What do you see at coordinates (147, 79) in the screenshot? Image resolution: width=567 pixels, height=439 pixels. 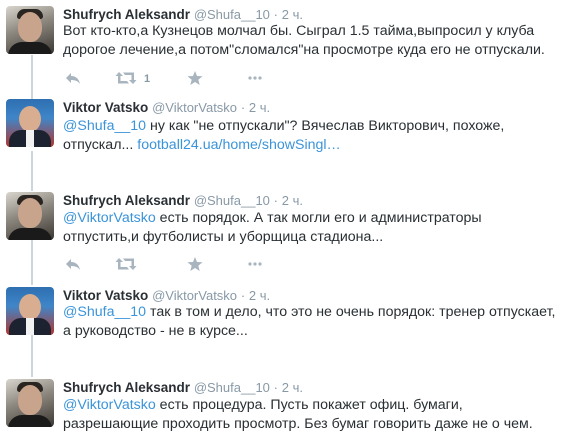 I see `retweet-count: 1` at bounding box center [147, 79].